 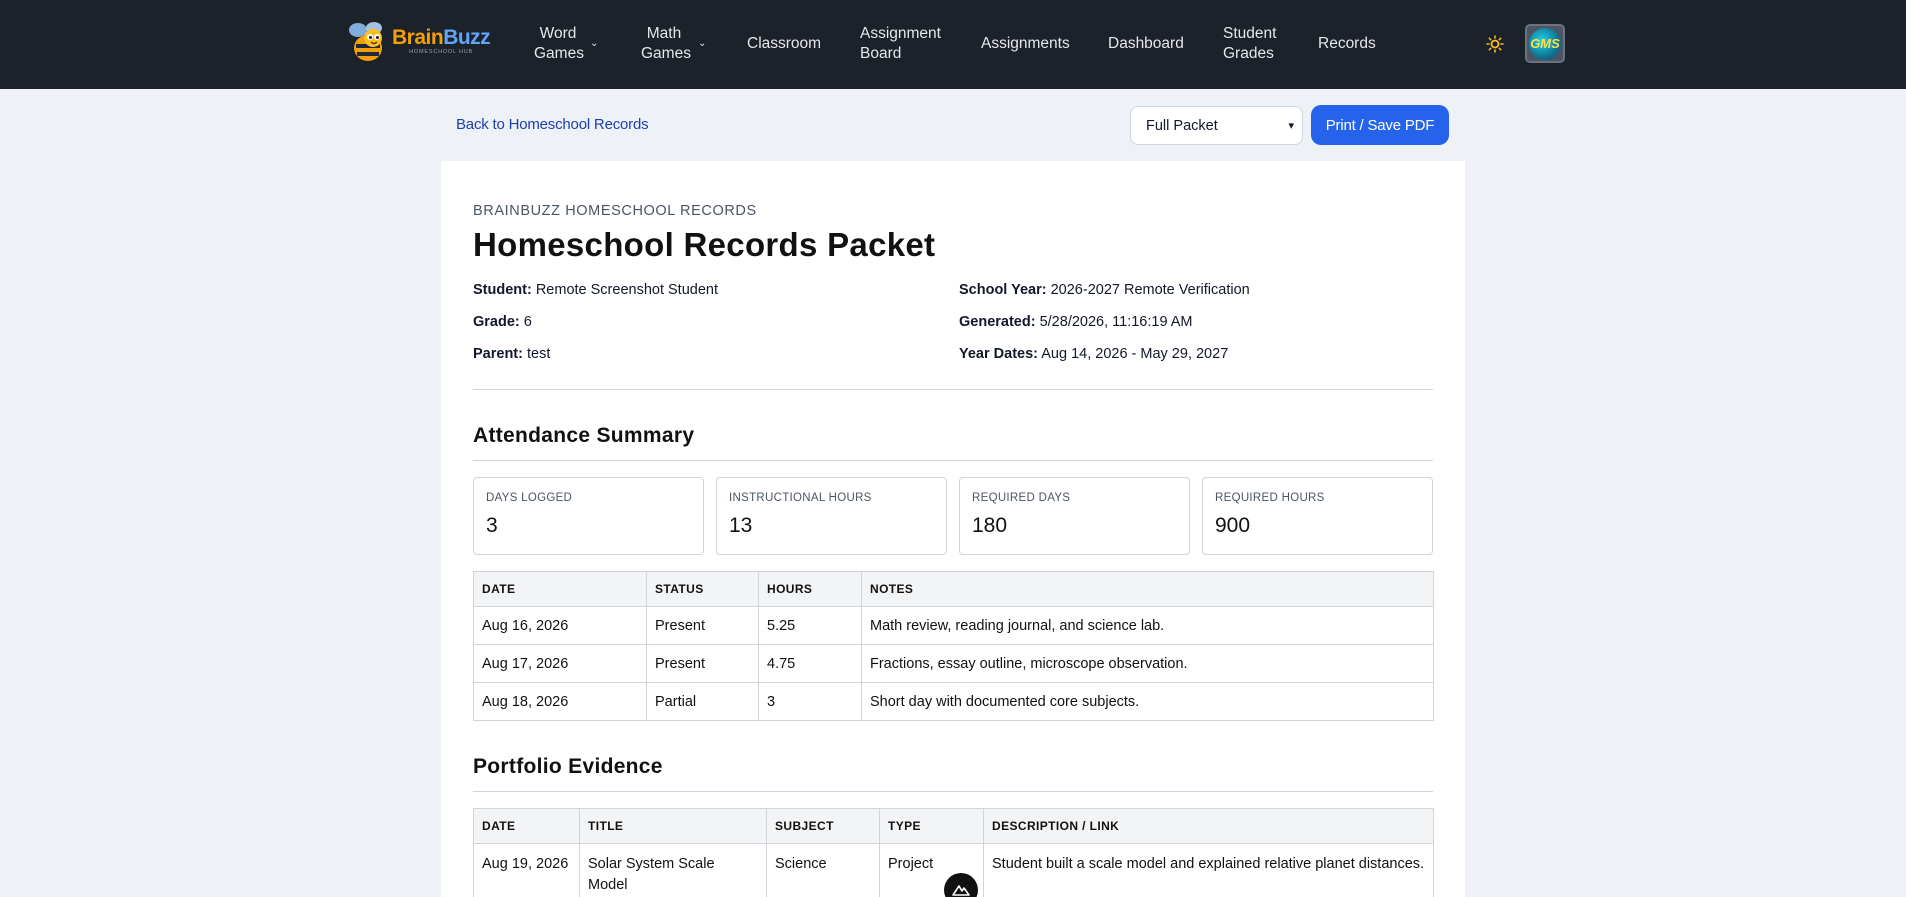 I want to click on stat-instructional-hours: INSTRUCTIONAL HOURS 13, so click(x=831, y=516).